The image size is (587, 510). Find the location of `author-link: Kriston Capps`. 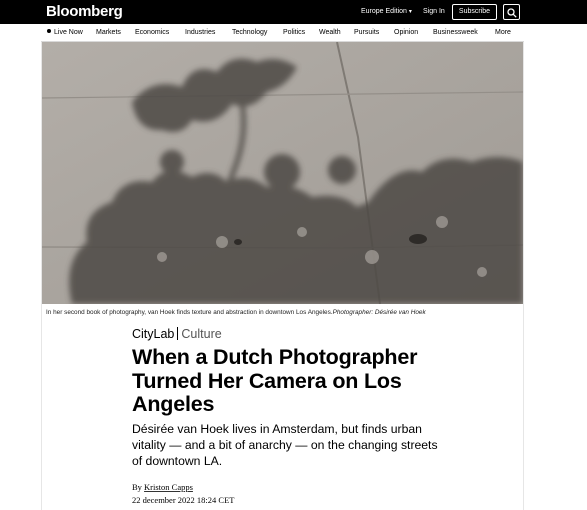

author-link: Kriston Capps is located at coordinates (168, 487).